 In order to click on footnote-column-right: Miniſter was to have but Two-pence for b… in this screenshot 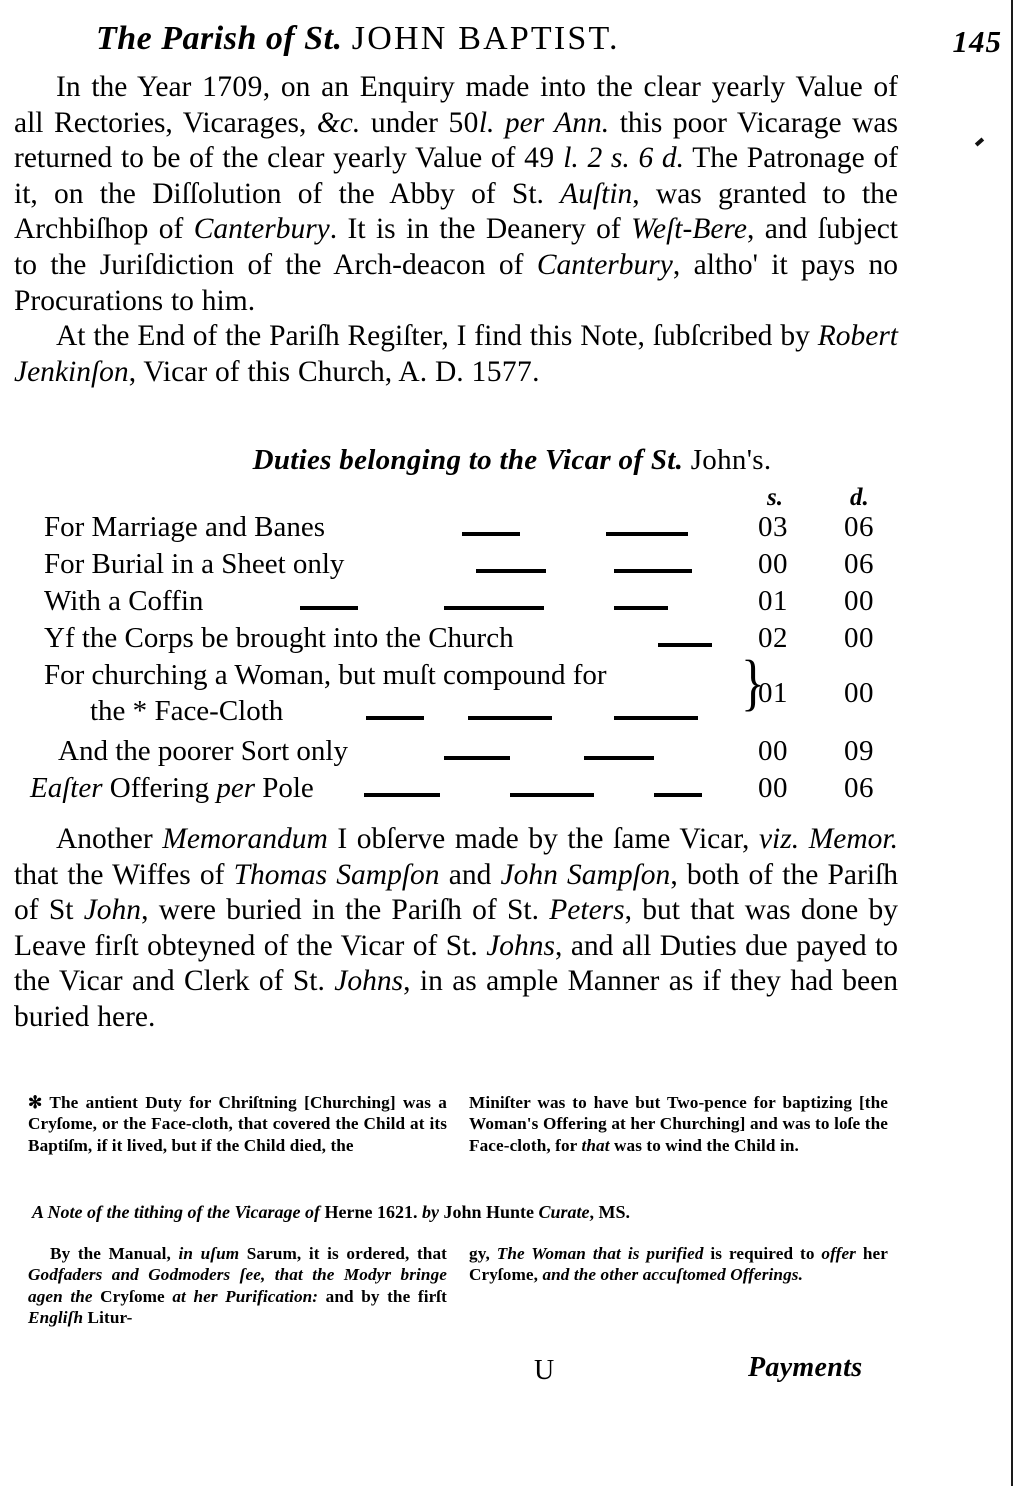, I will do `click(678, 1124)`.